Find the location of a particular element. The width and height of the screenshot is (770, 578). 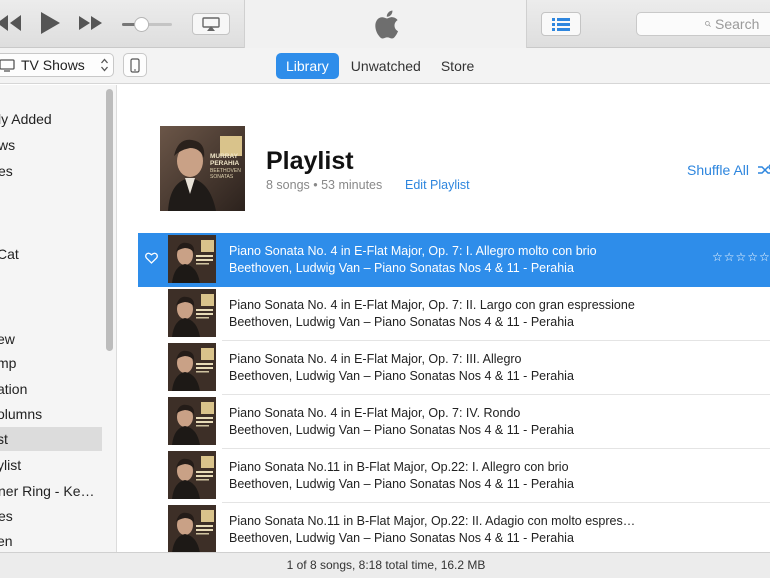

playlist-meta: 8 songs • 53 minutes is located at coordinates (324, 185).